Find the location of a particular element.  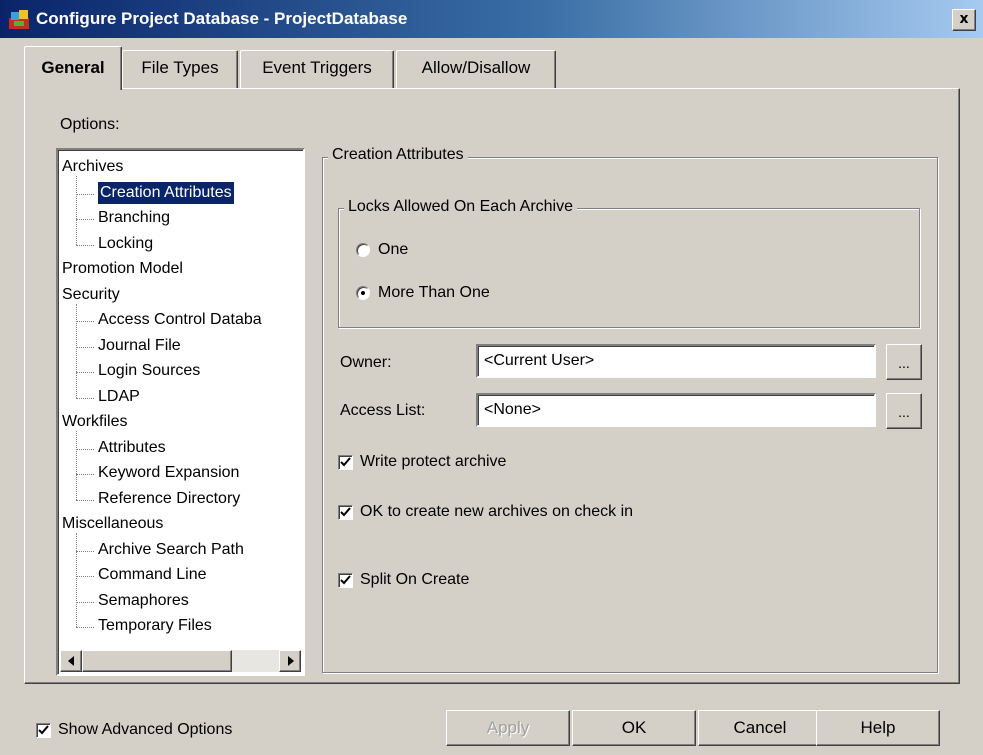

scroll-right-button is located at coordinates (290, 661).